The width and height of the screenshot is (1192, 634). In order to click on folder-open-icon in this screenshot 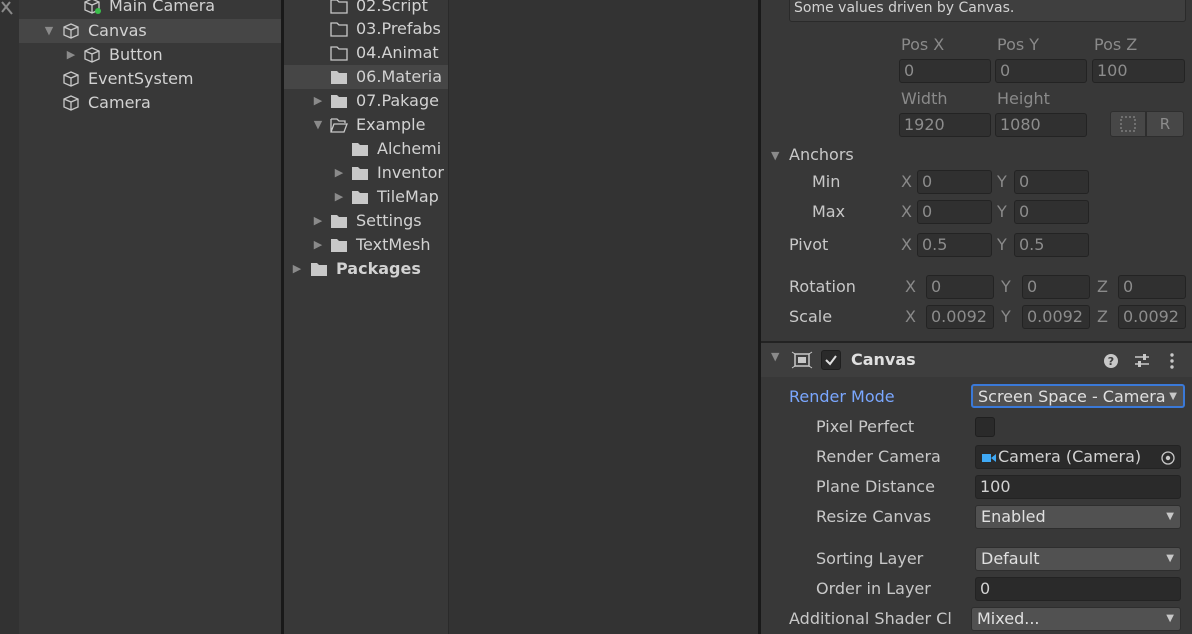, I will do `click(339, 125)`.